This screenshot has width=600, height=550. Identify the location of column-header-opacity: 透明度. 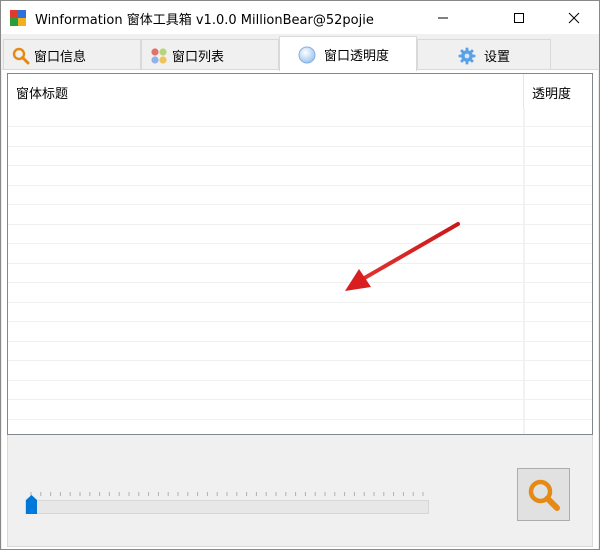
(551, 92).